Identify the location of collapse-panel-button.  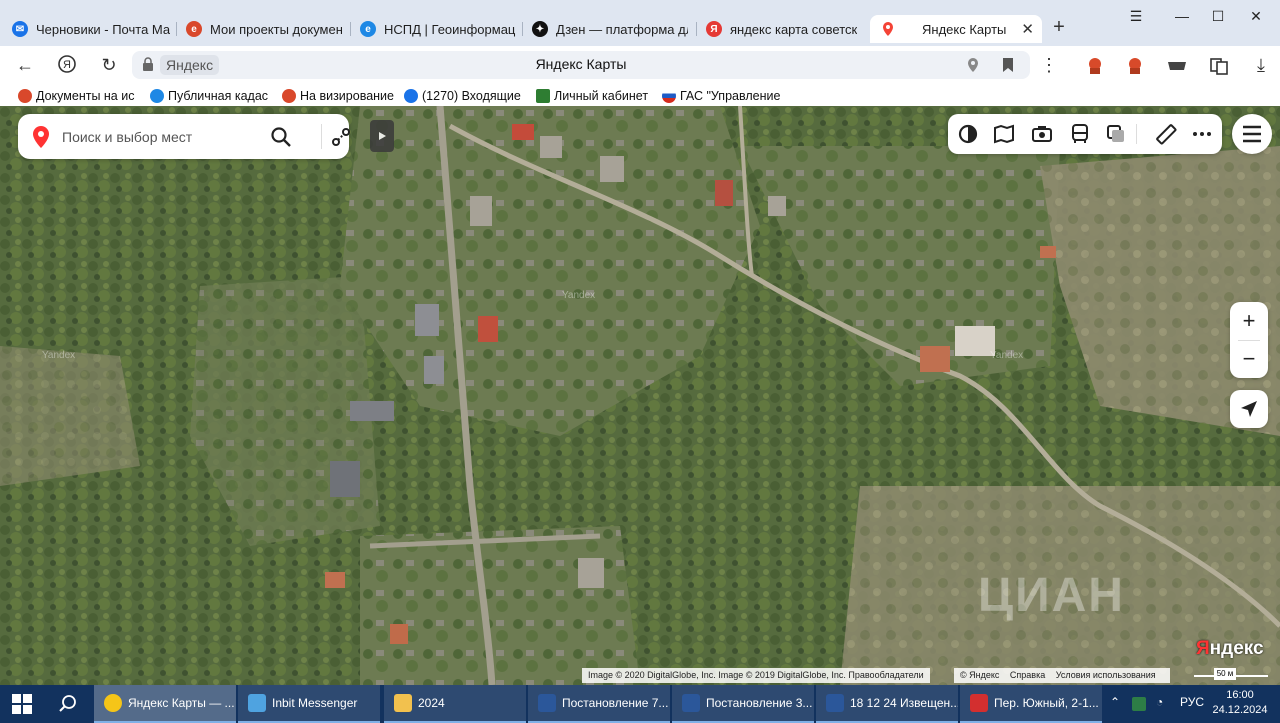
(382, 136).